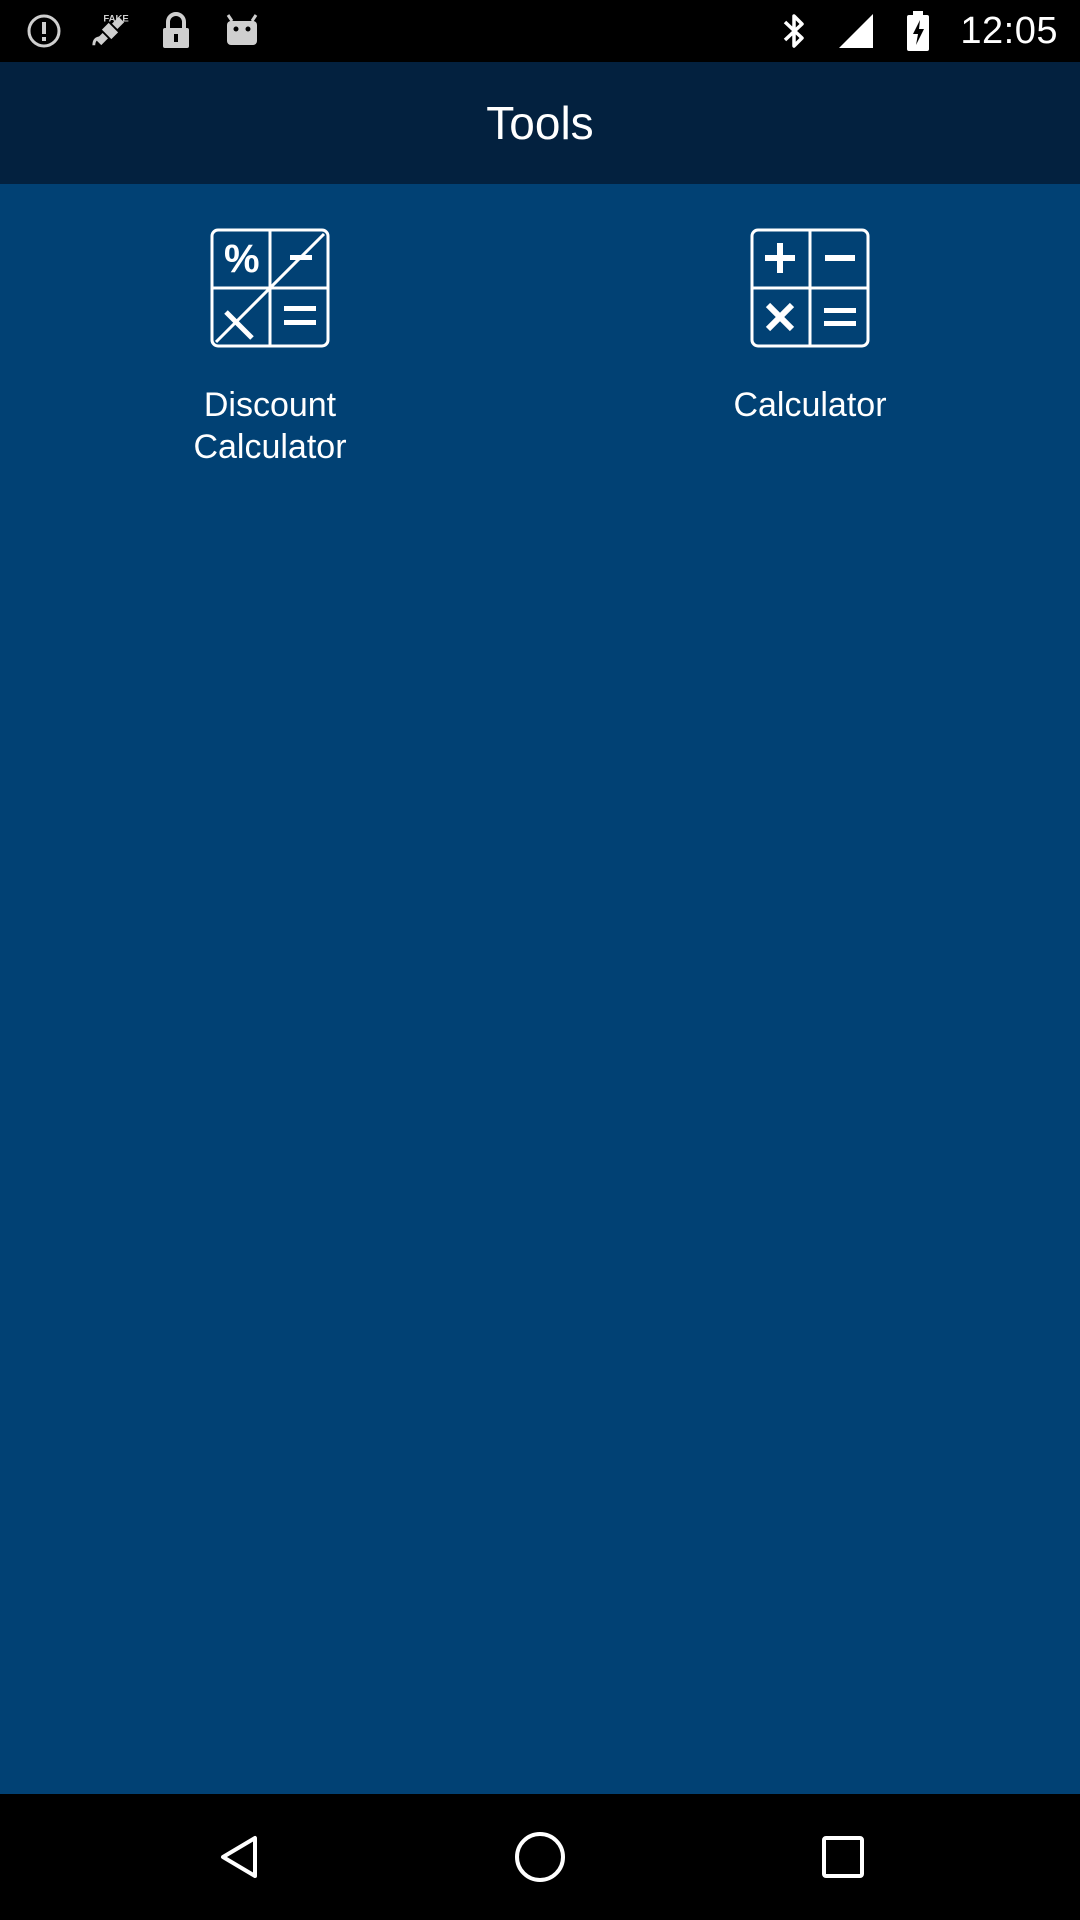  Describe the element at coordinates (270, 426) in the screenshot. I see `discount-calculator-label: Discount Calculator` at that location.